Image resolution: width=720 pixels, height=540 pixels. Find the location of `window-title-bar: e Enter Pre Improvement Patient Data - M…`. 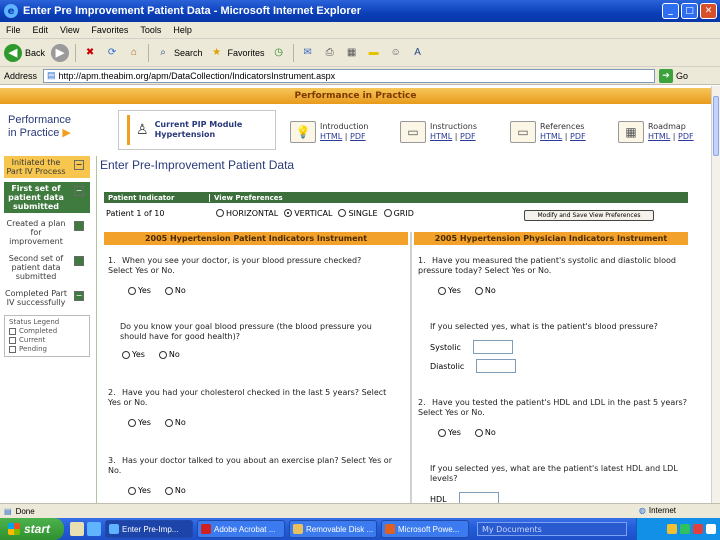

window-title-bar: e Enter Pre Improvement Patient Data - M… is located at coordinates (360, 11).